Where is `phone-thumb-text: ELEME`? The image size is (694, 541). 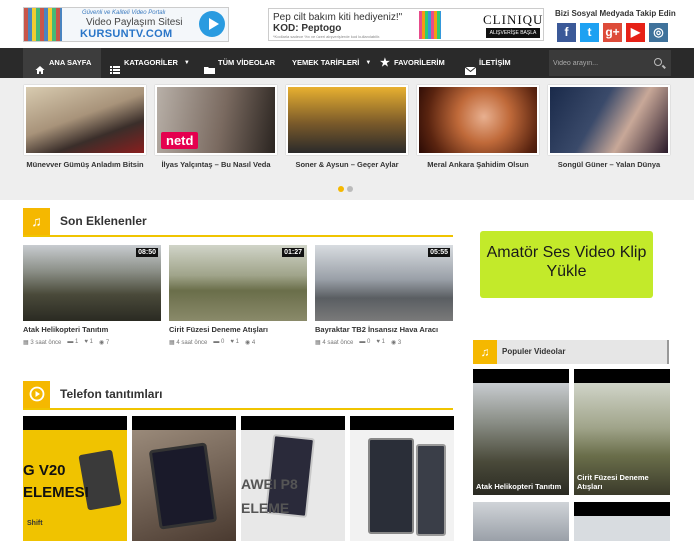
phone-thumb-text: ELEME is located at coordinates (265, 508).